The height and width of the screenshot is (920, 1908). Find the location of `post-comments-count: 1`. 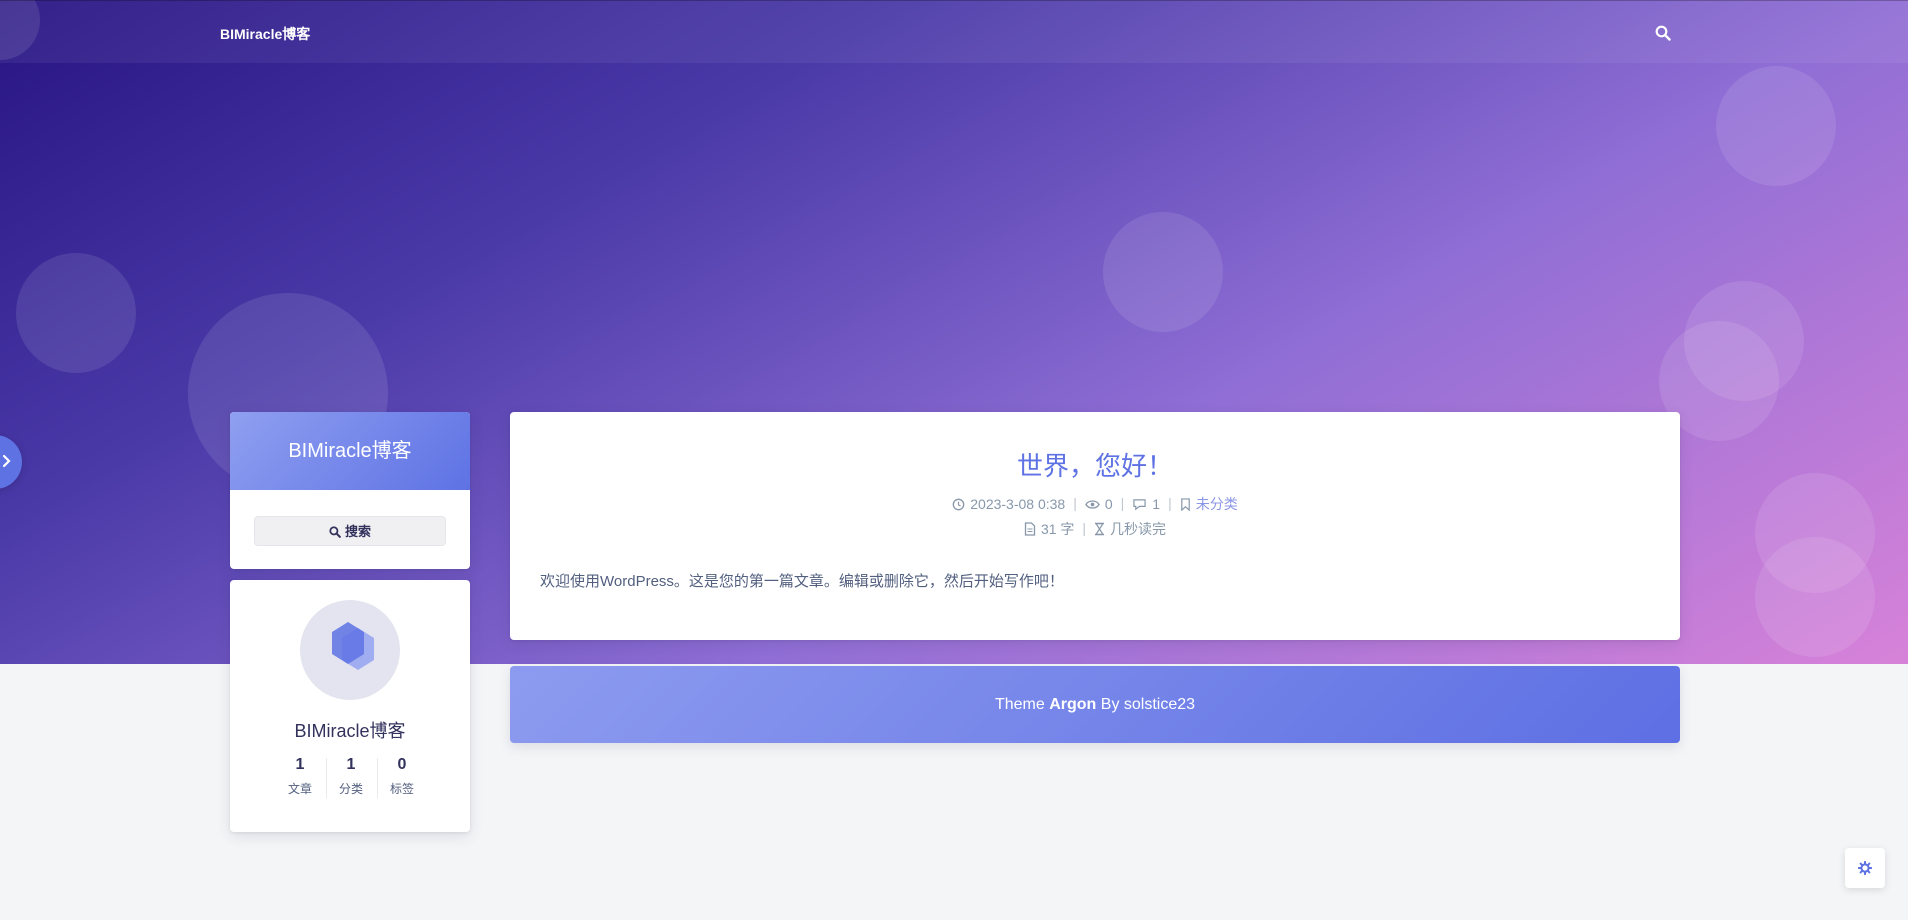

post-comments-count: 1 is located at coordinates (1156, 504).